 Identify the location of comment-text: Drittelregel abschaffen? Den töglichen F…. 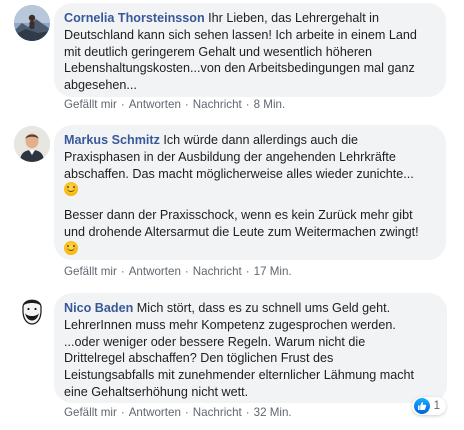
(199, 358).